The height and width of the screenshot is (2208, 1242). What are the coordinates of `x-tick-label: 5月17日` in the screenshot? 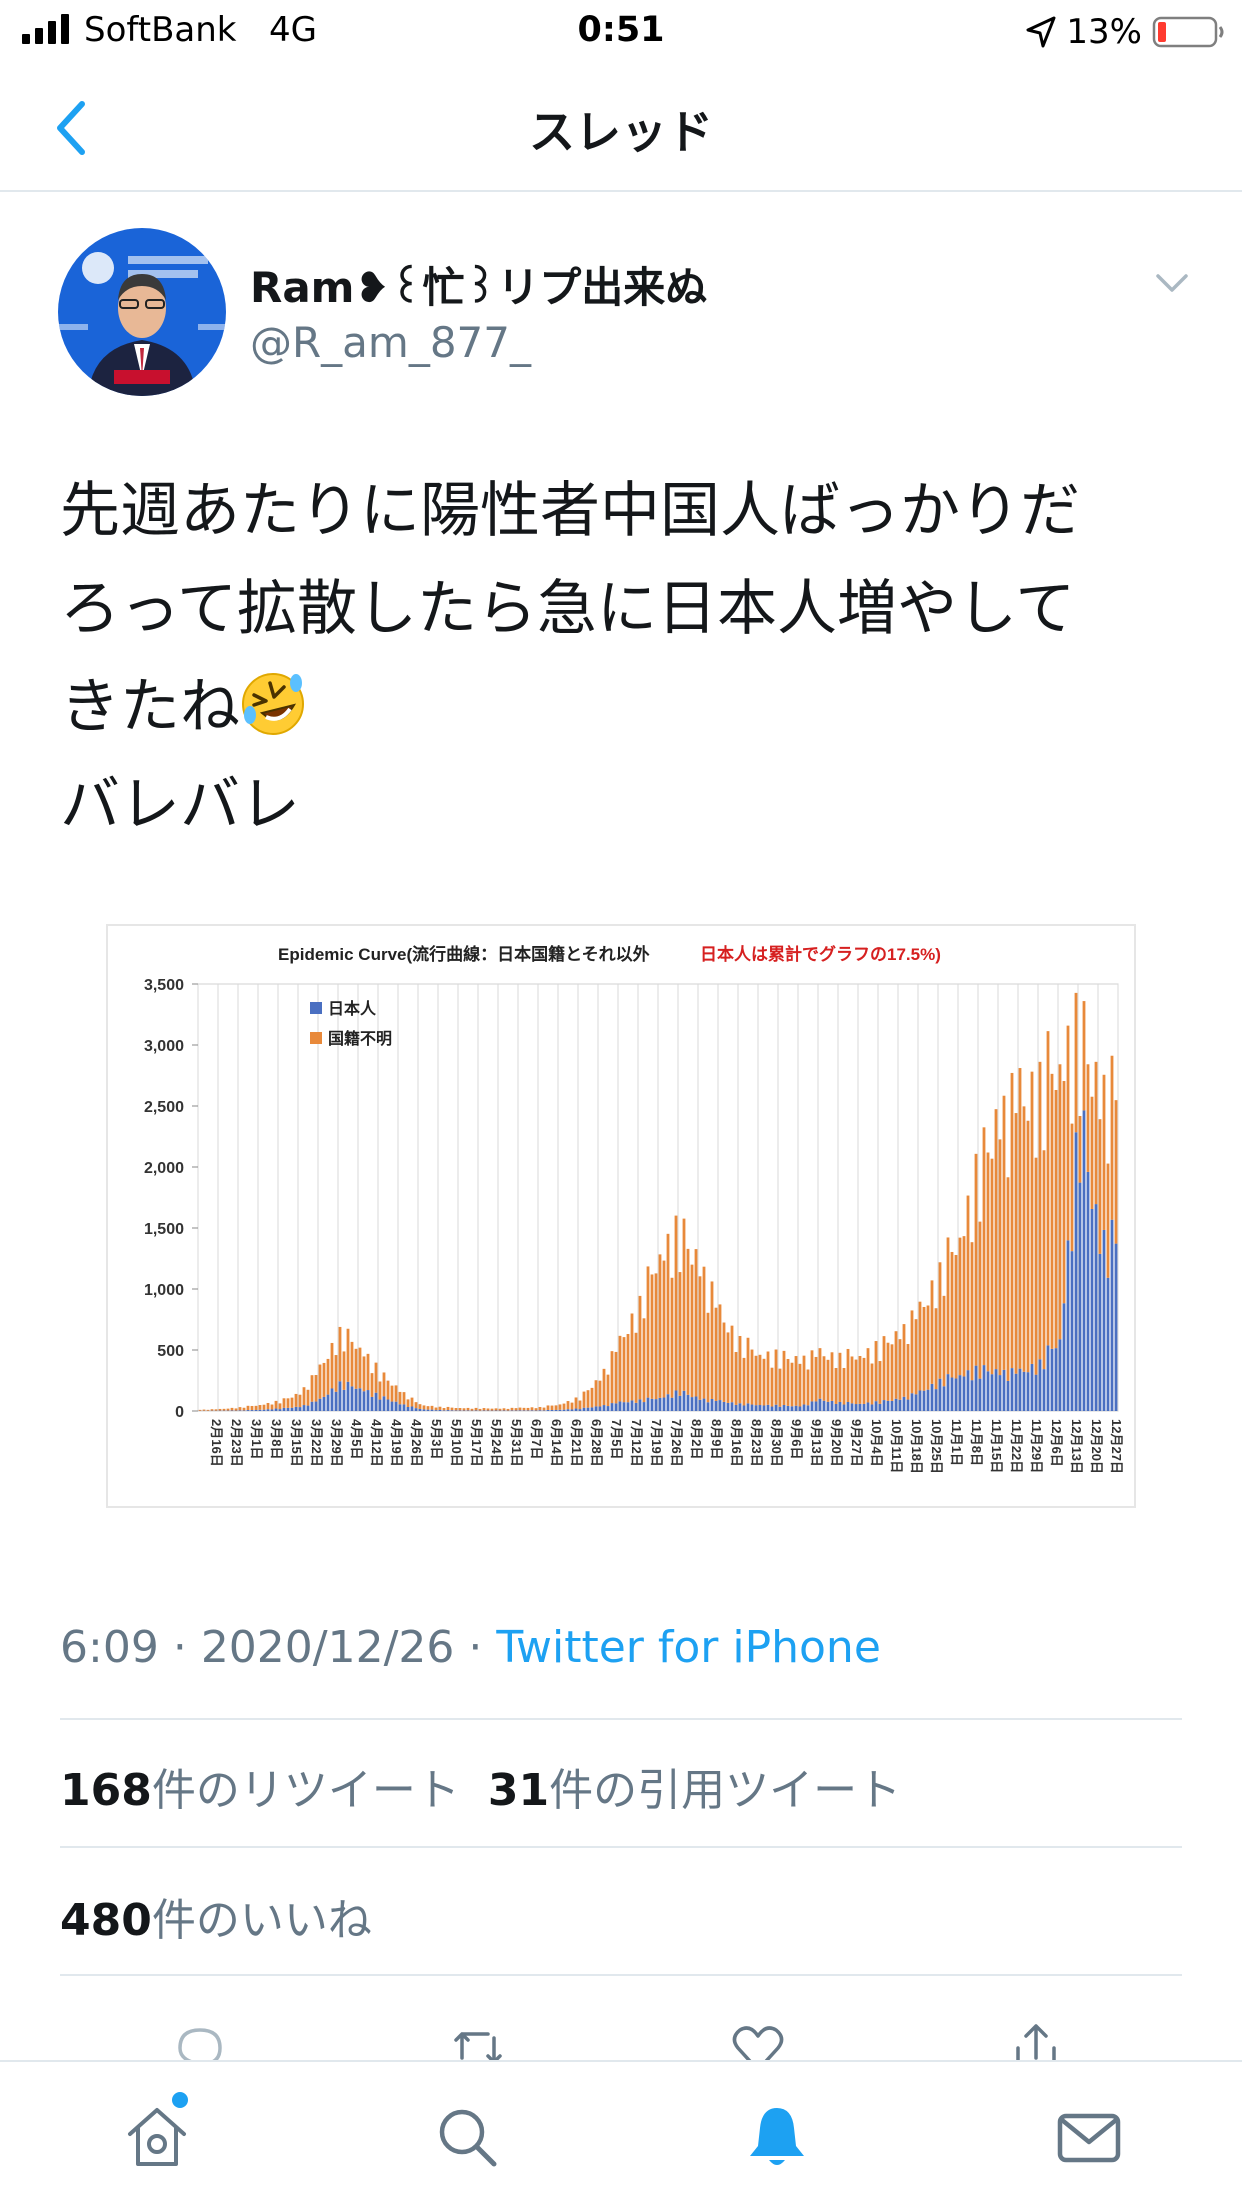 It's located at (476, 1443).